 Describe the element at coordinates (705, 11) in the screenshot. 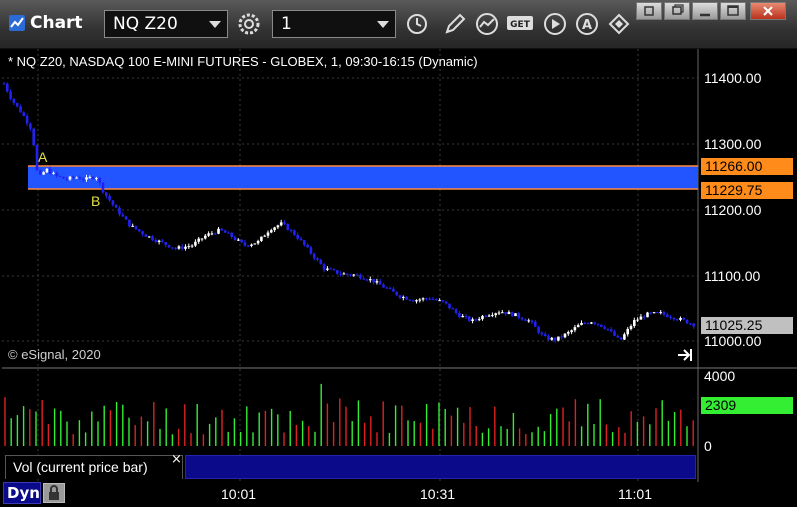

I see `minimize-button` at that location.